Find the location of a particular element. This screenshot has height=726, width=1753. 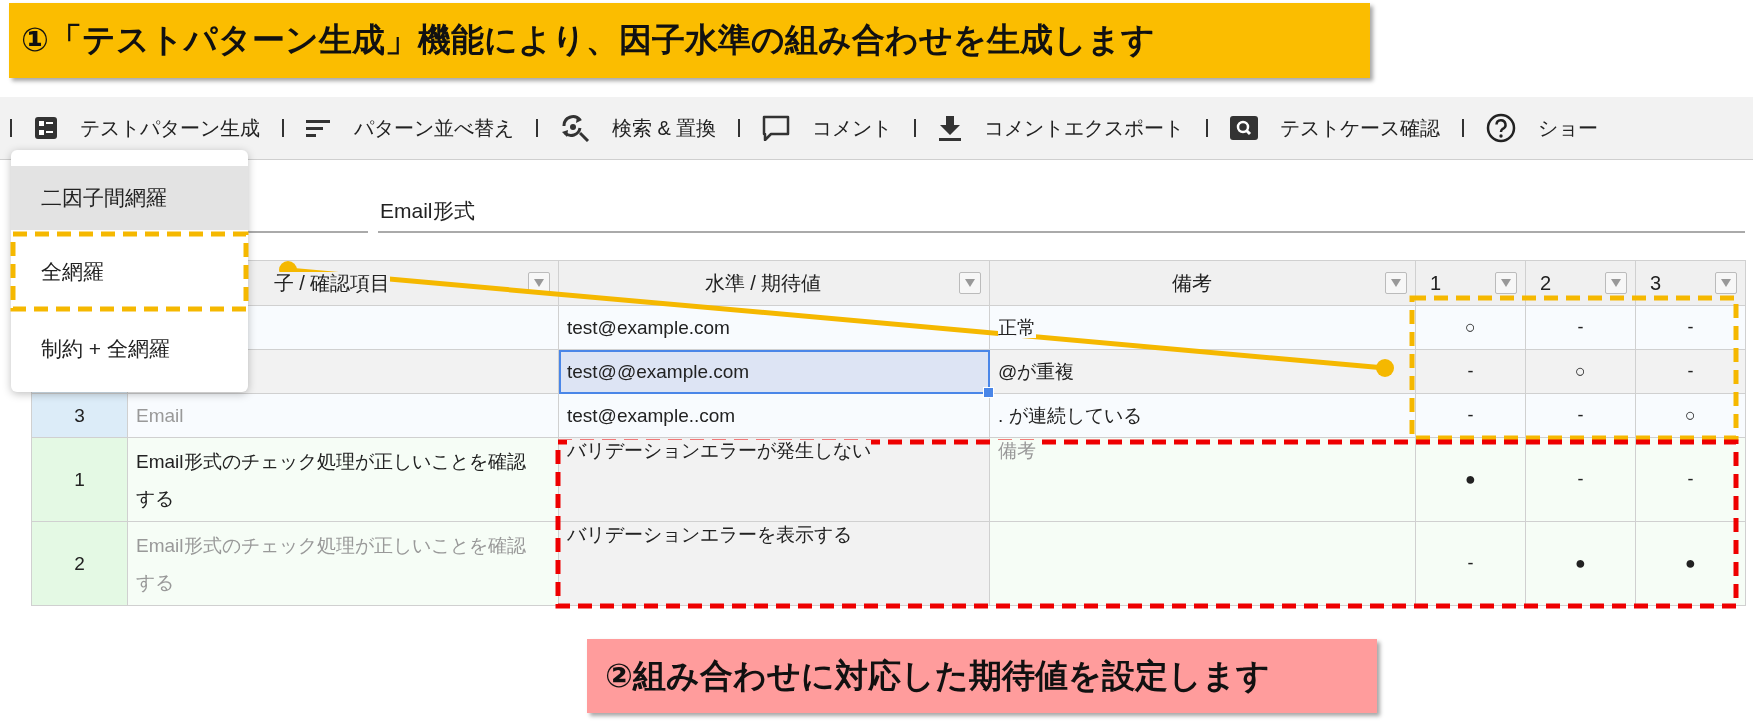

row-number: 3 is located at coordinates (79, 415).